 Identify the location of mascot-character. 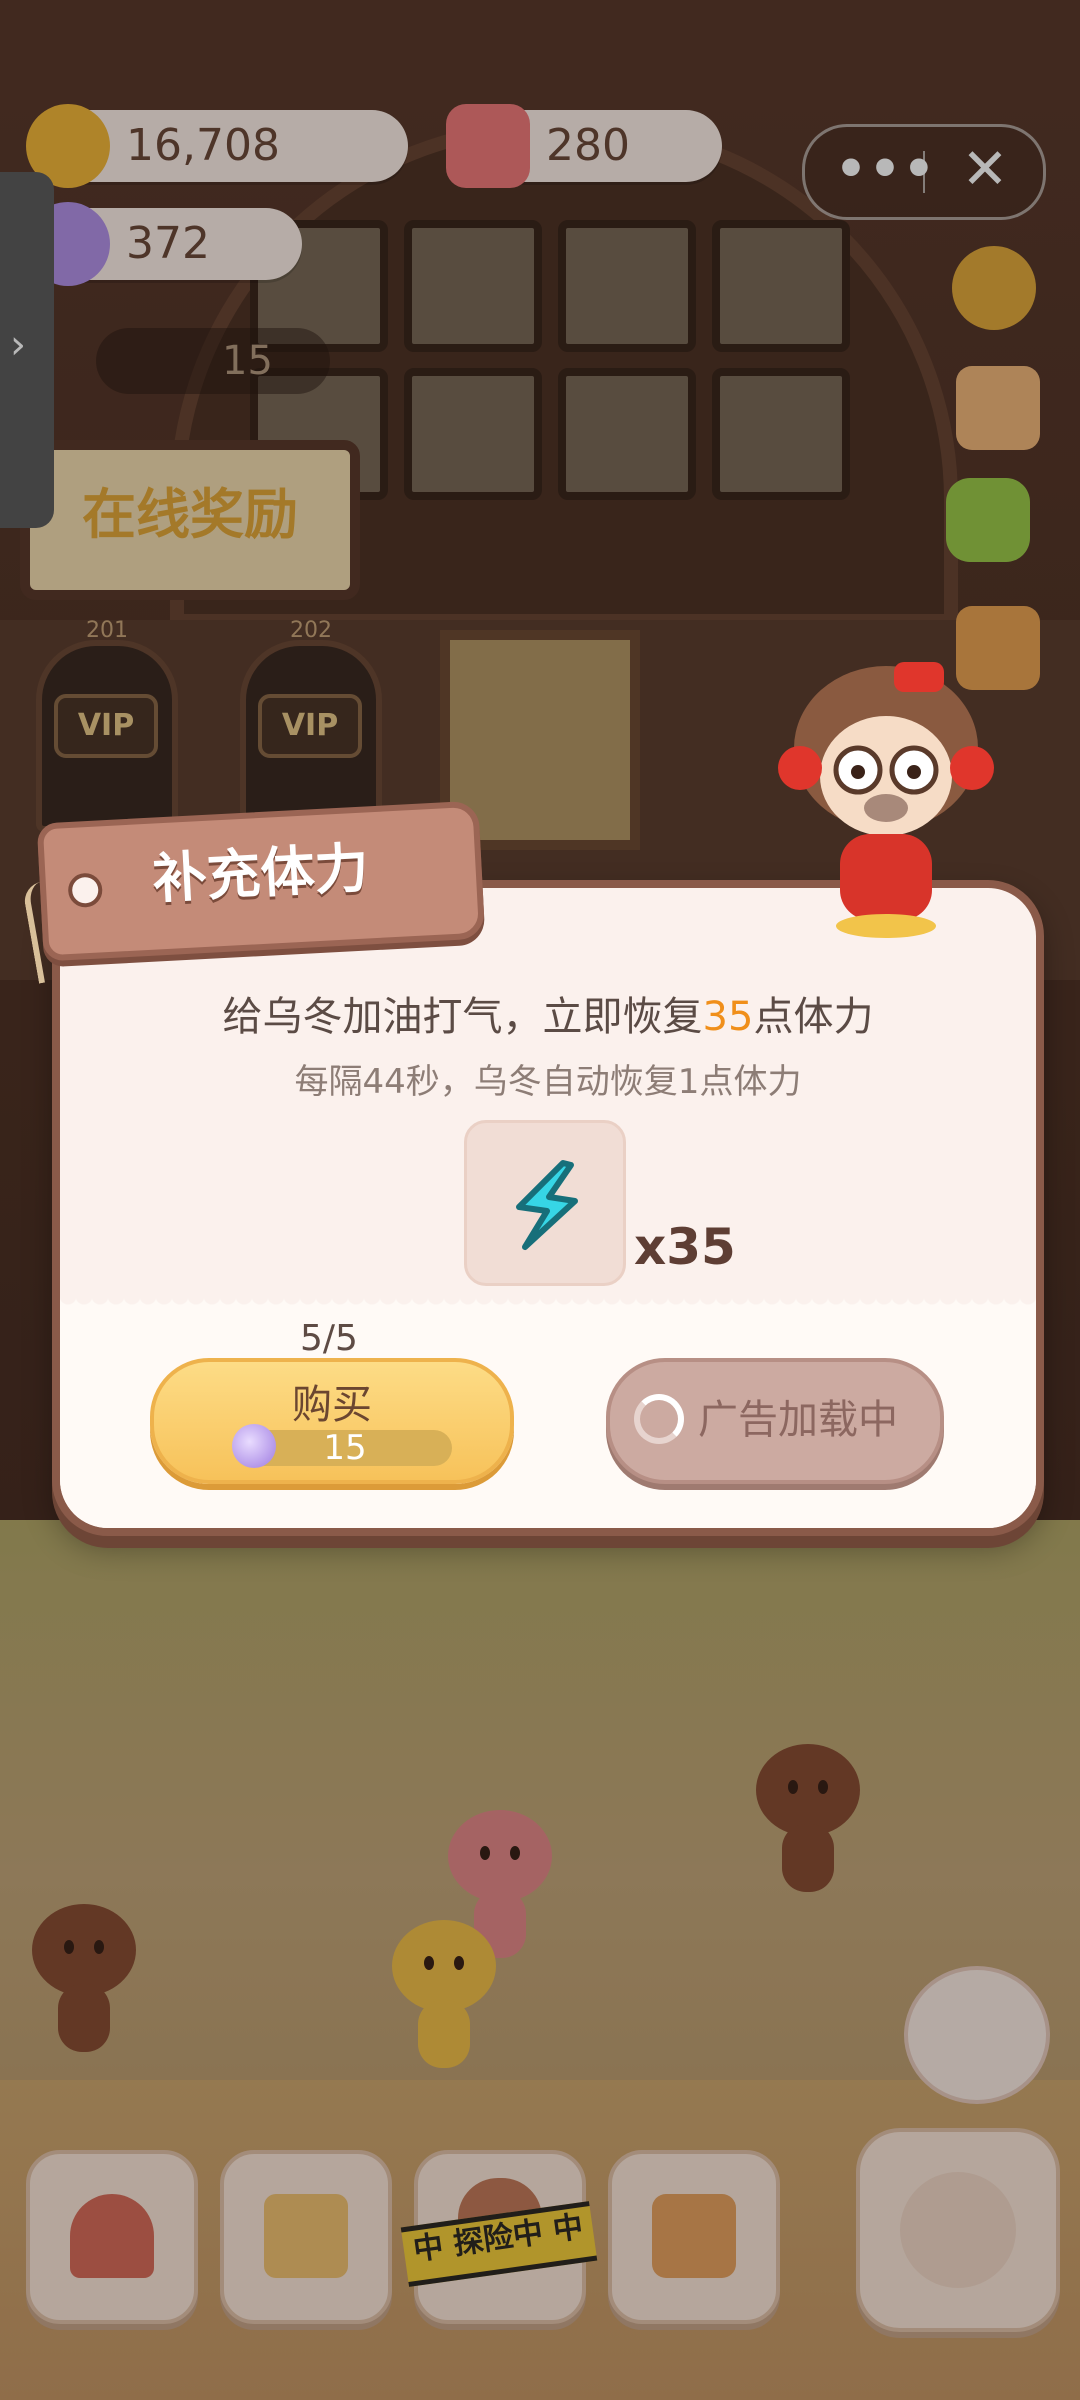
(886, 800).